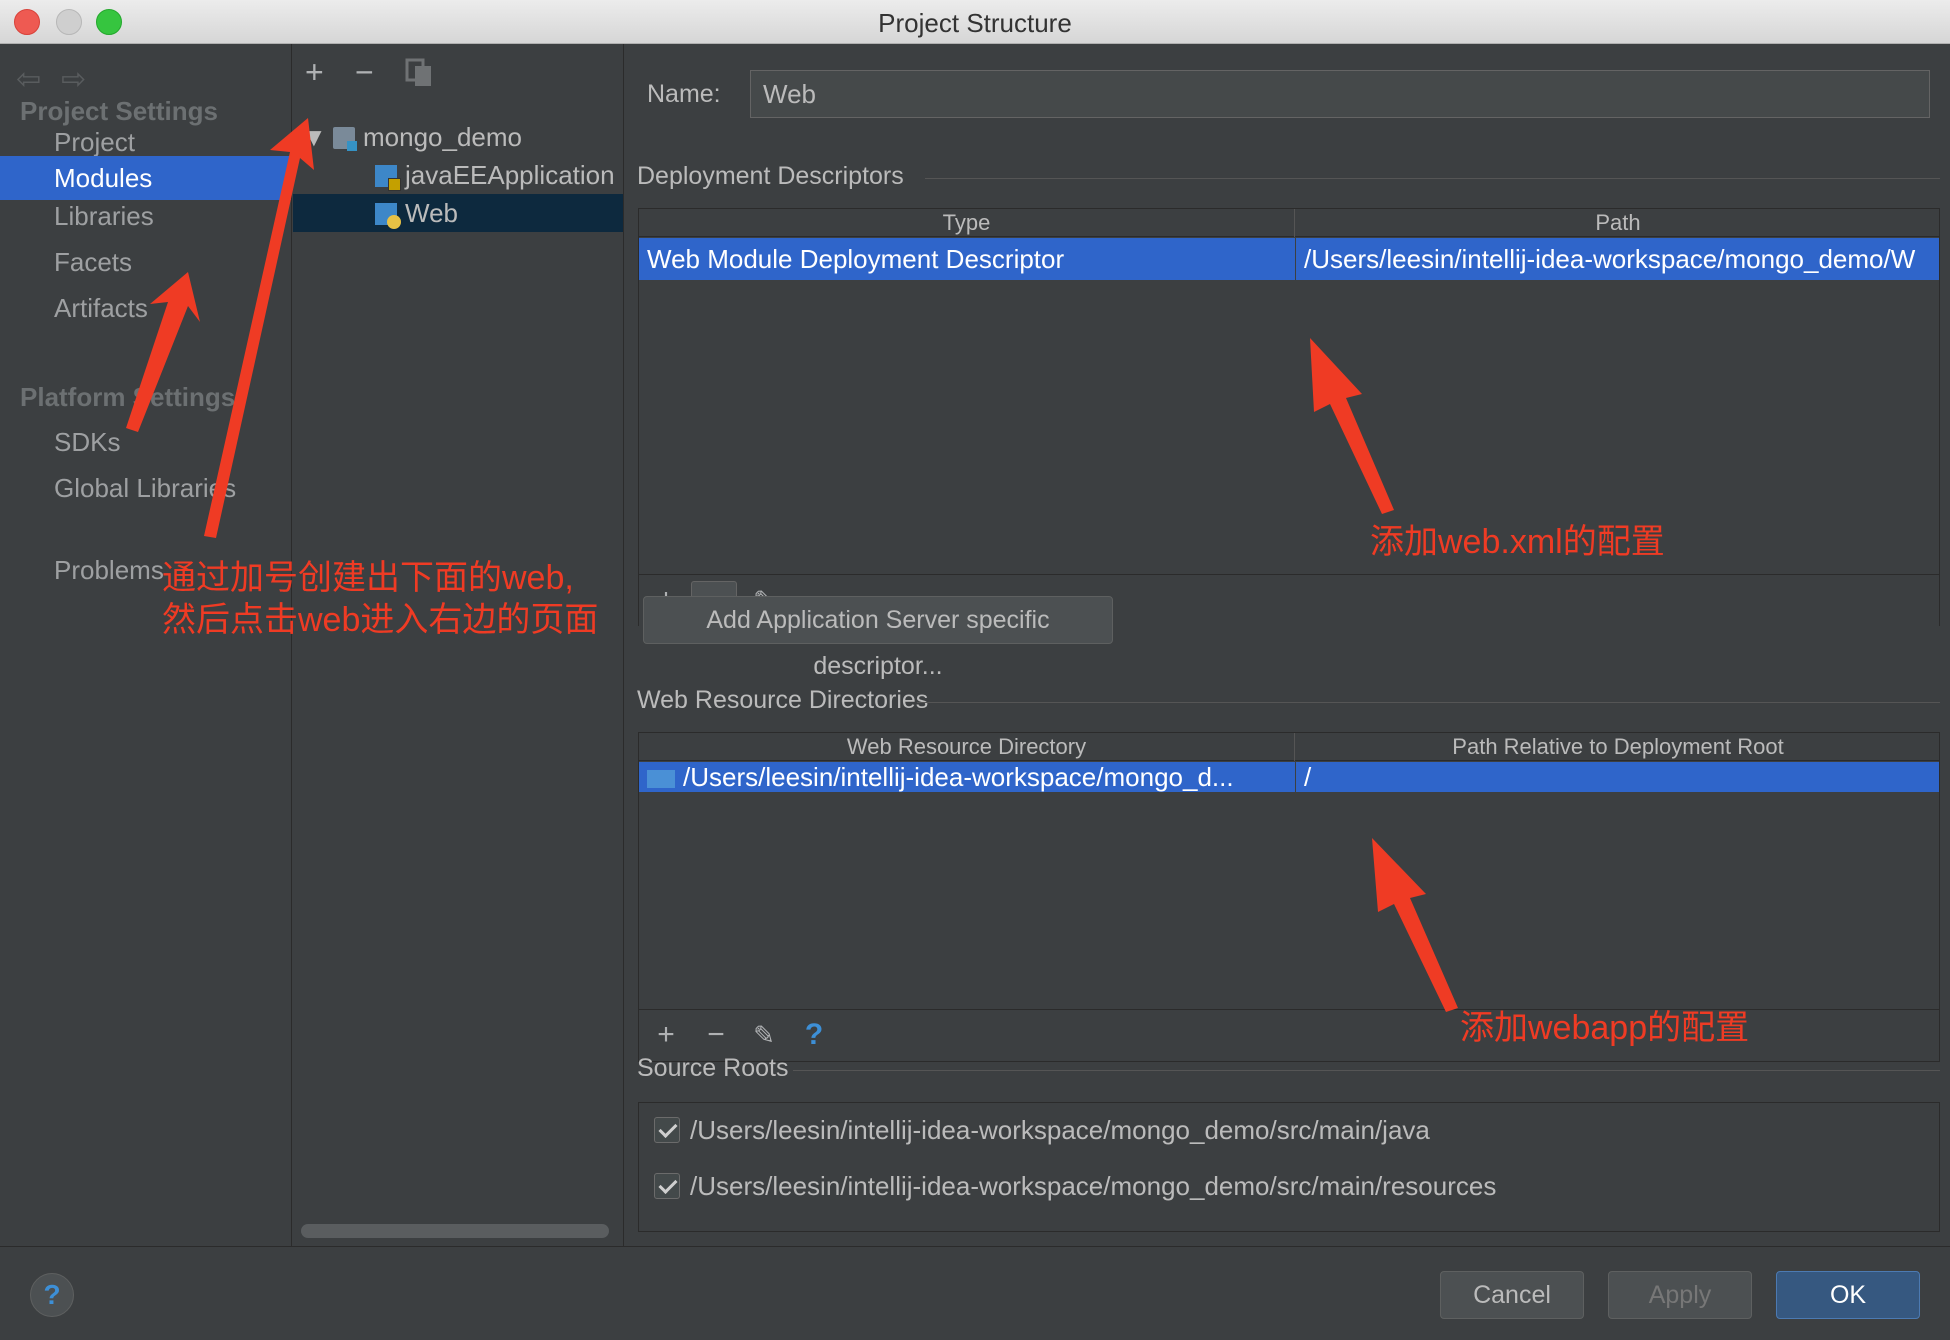 The image size is (1950, 1340). I want to click on annotation-webapp: 添加webapp的配置, so click(1605, 1028).